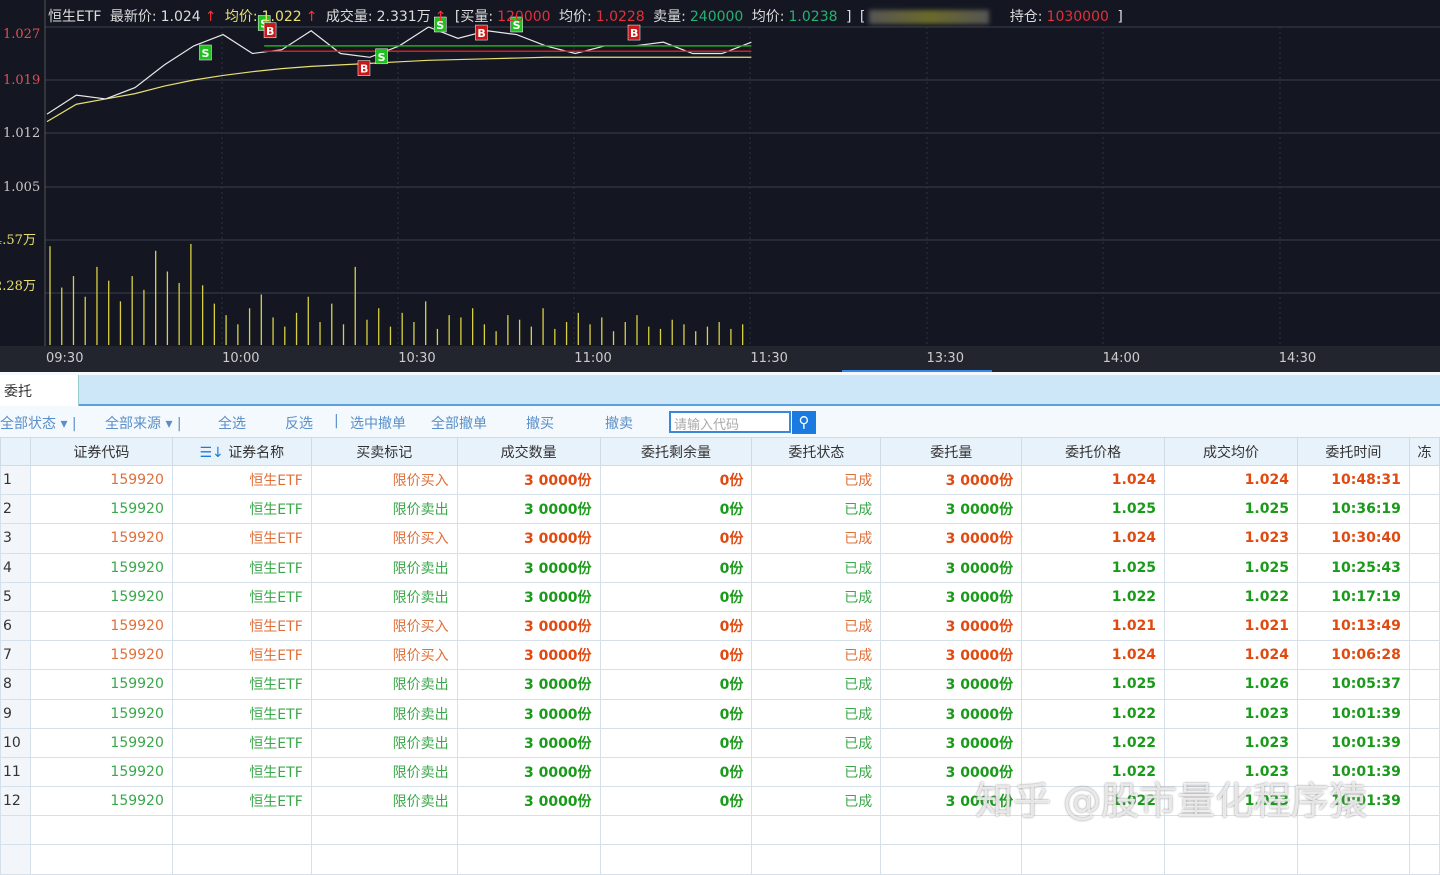 This screenshot has width=1440, height=875. Describe the element at coordinates (38, 423) in the screenshot. I see `status-filter: 全部状态 ▾ |` at that location.